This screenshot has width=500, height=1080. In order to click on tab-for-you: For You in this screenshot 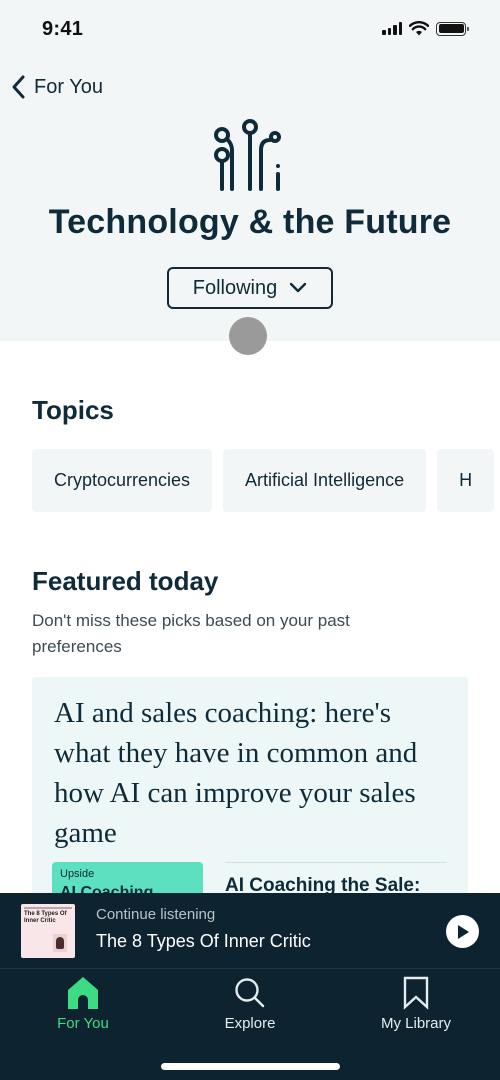, I will do `click(83, 1010)`.